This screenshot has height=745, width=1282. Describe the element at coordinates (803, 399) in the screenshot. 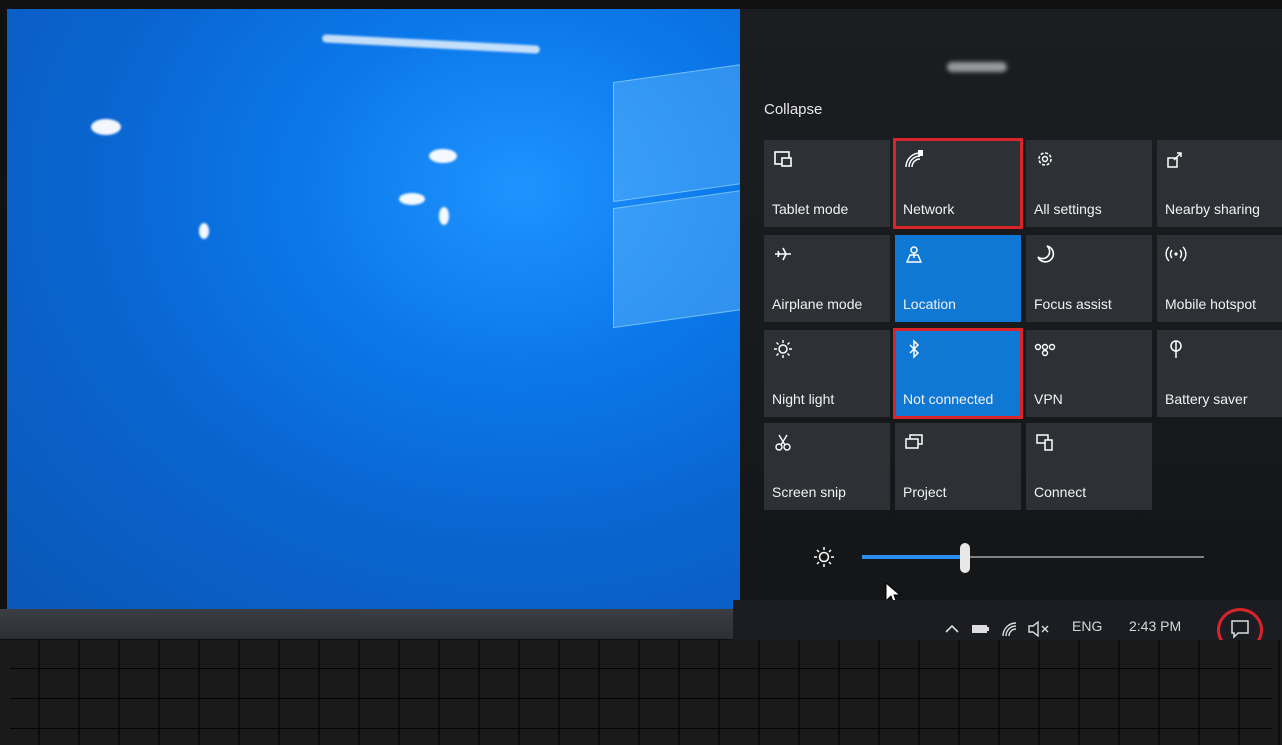

I see `tile-label: Night light` at that location.